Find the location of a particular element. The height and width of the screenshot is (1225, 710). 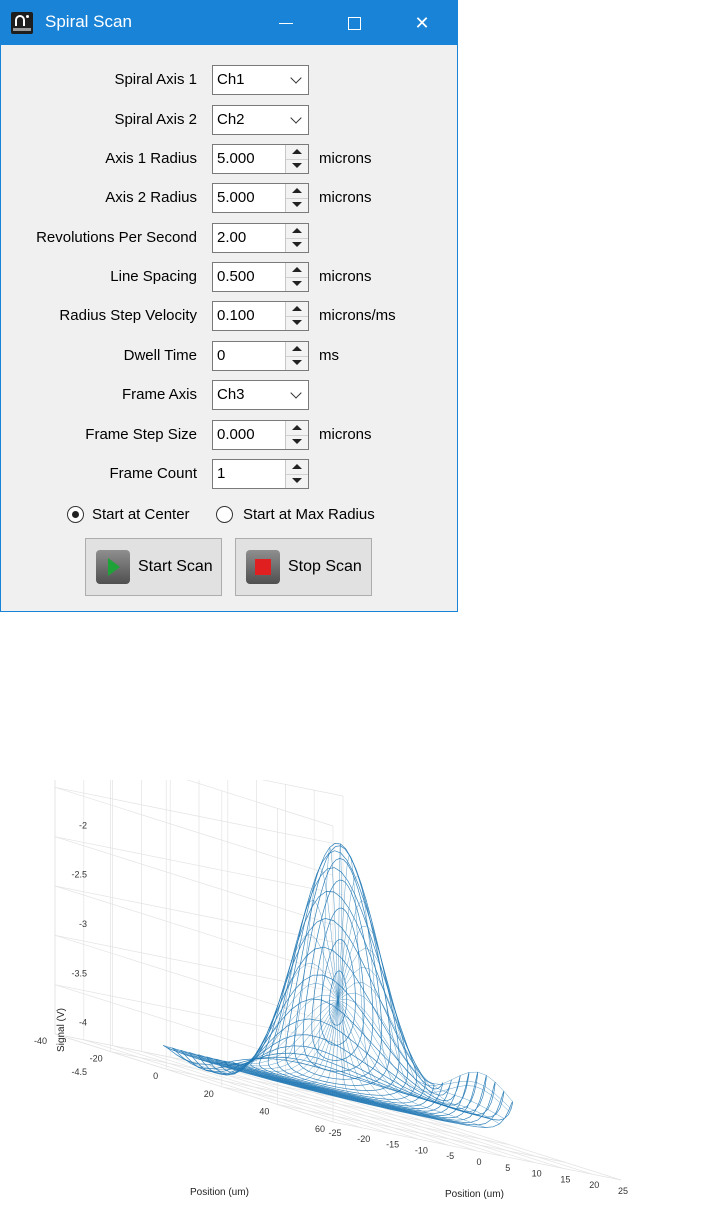

z-tick-label: -2.5 is located at coordinates (79, 875).